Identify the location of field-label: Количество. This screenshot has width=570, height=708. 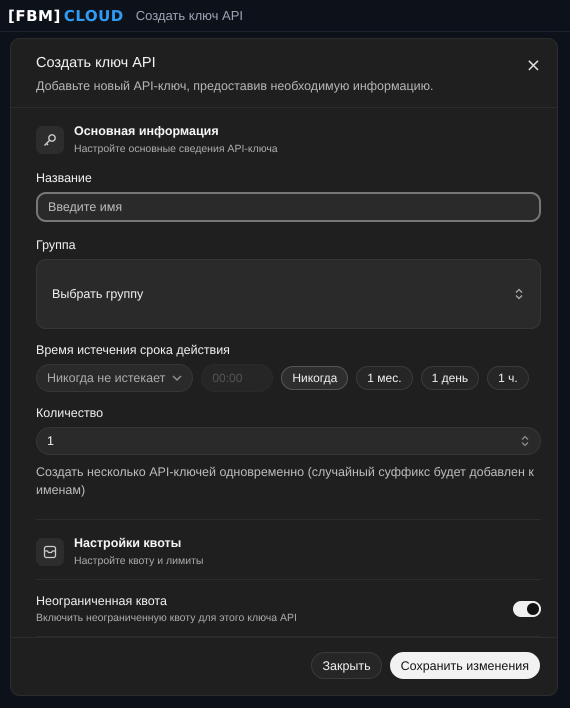
(70, 413).